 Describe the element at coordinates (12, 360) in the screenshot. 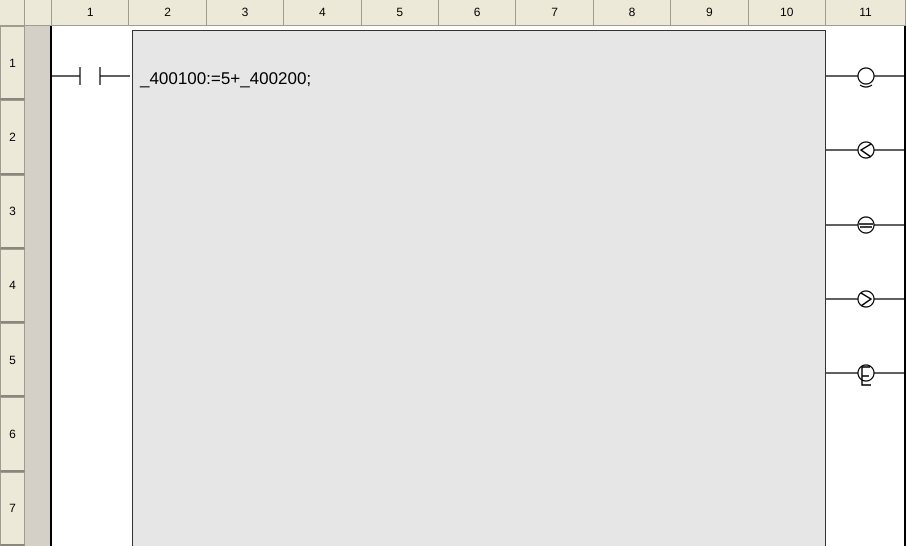

I see `row-header: 5` at that location.